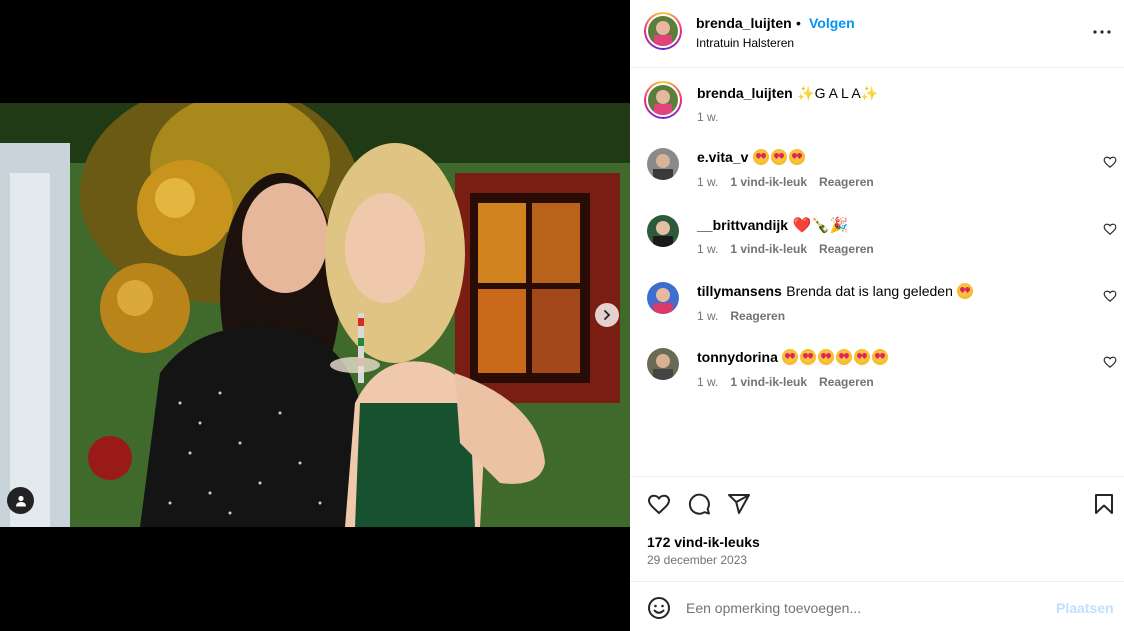 The image size is (1124, 631). I want to click on author-username: brenda_luijten, so click(744, 23).